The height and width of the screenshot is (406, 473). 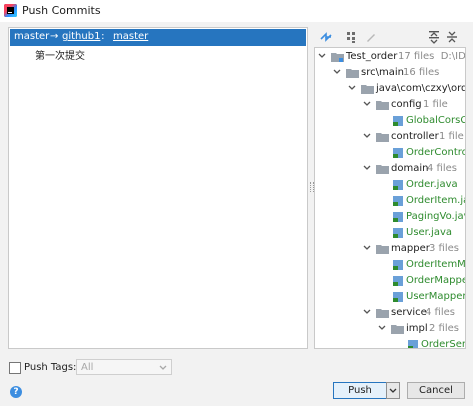 I want to click on root-info: 17 files D:\IDEA, so click(x=432, y=56).